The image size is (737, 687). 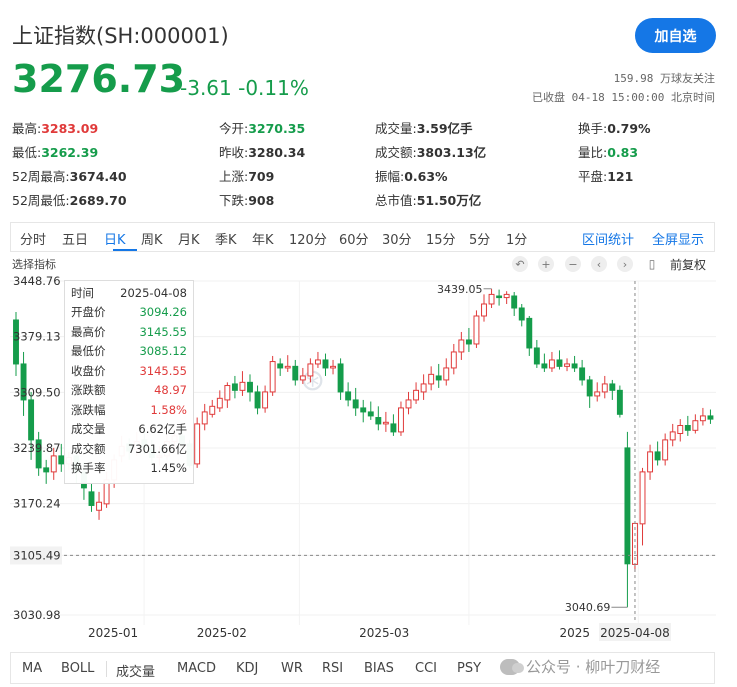 What do you see at coordinates (33, 238) in the screenshot?
I see `tab-intraday: 分时` at bounding box center [33, 238].